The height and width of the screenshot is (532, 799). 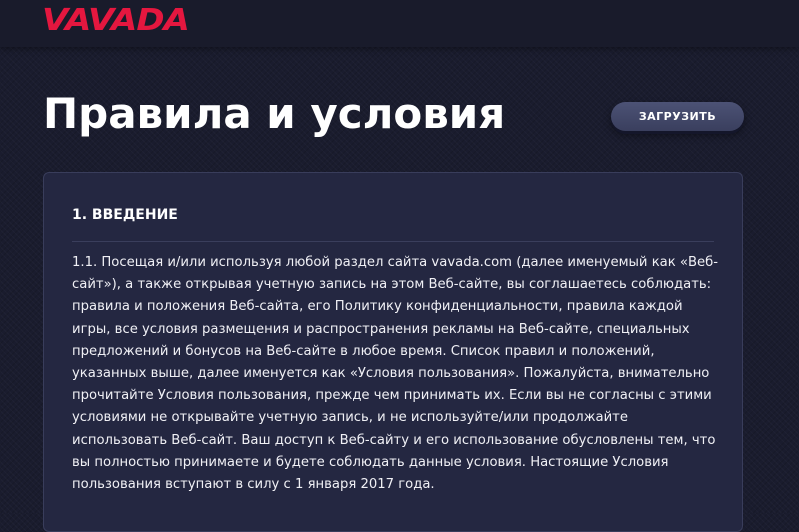 I want to click on top-header: VAVADA, so click(x=399, y=23).